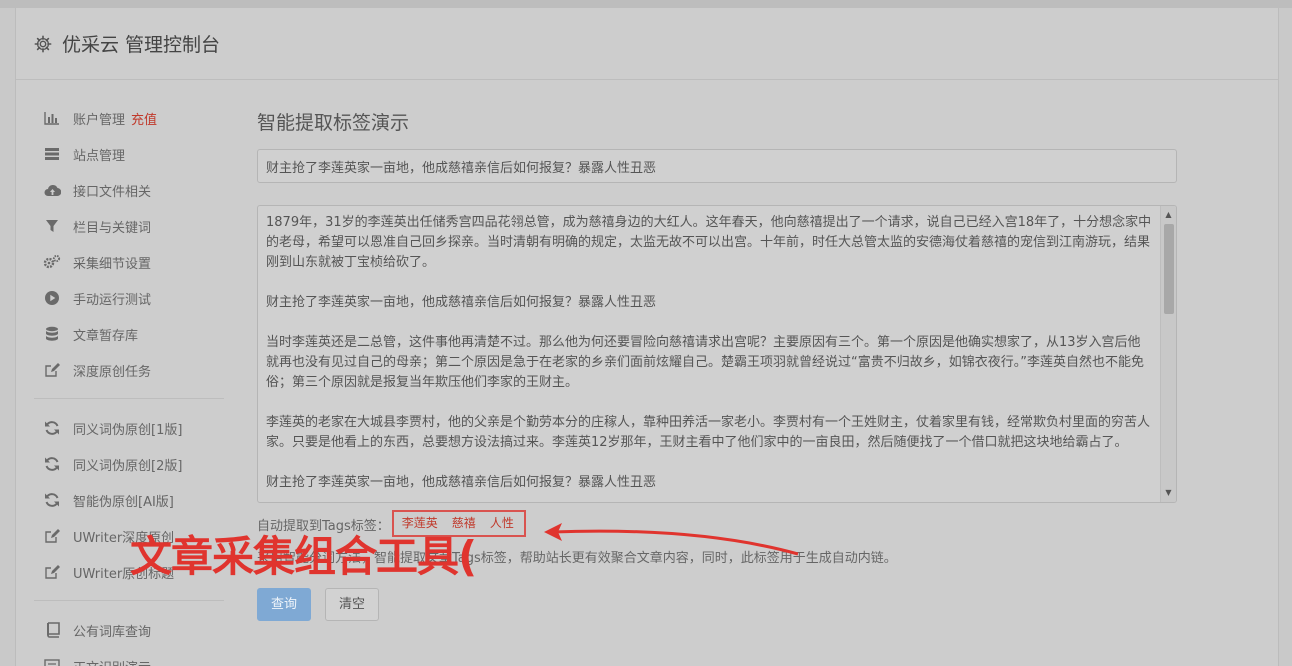  Describe the element at coordinates (99, 120) in the screenshot. I see `sidebar-item-label: 账户管理` at that location.